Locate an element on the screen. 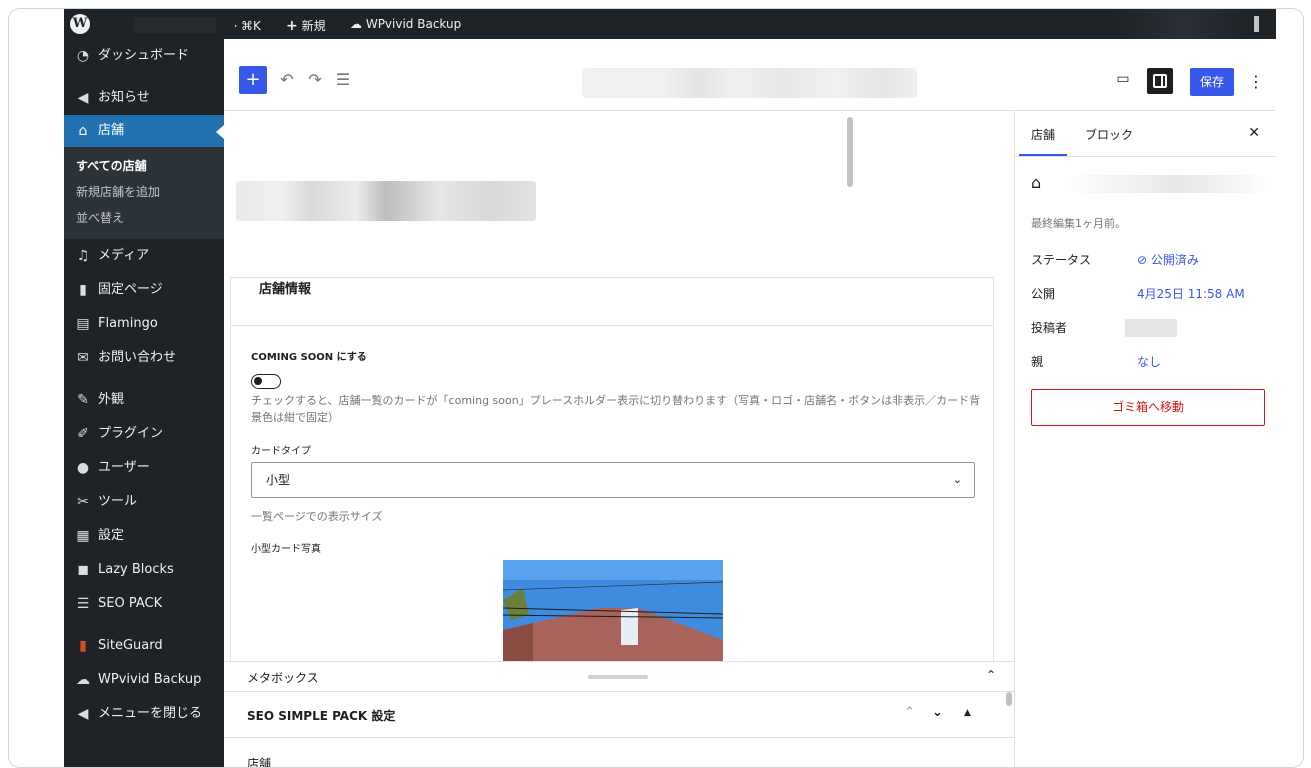  save-button: 保存 is located at coordinates (1212, 82).